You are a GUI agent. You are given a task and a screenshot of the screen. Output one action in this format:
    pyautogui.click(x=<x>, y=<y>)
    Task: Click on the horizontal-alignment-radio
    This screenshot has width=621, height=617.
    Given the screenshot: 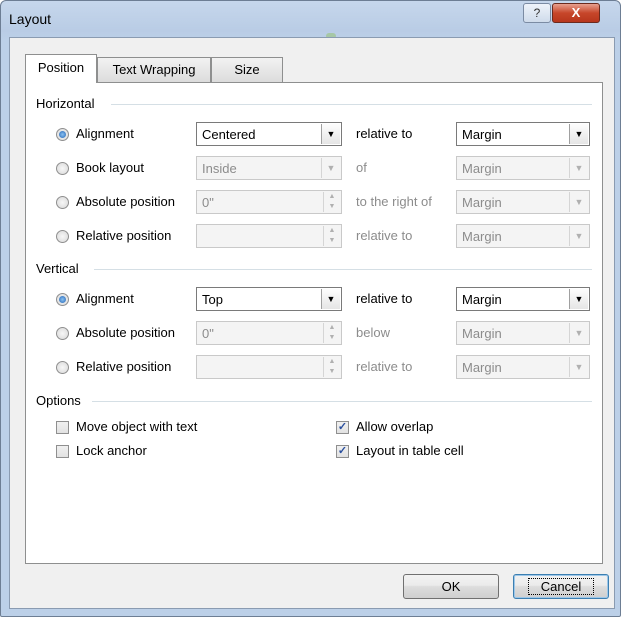 What is the action you would take?
    pyautogui.click(x=62, y=134)
    